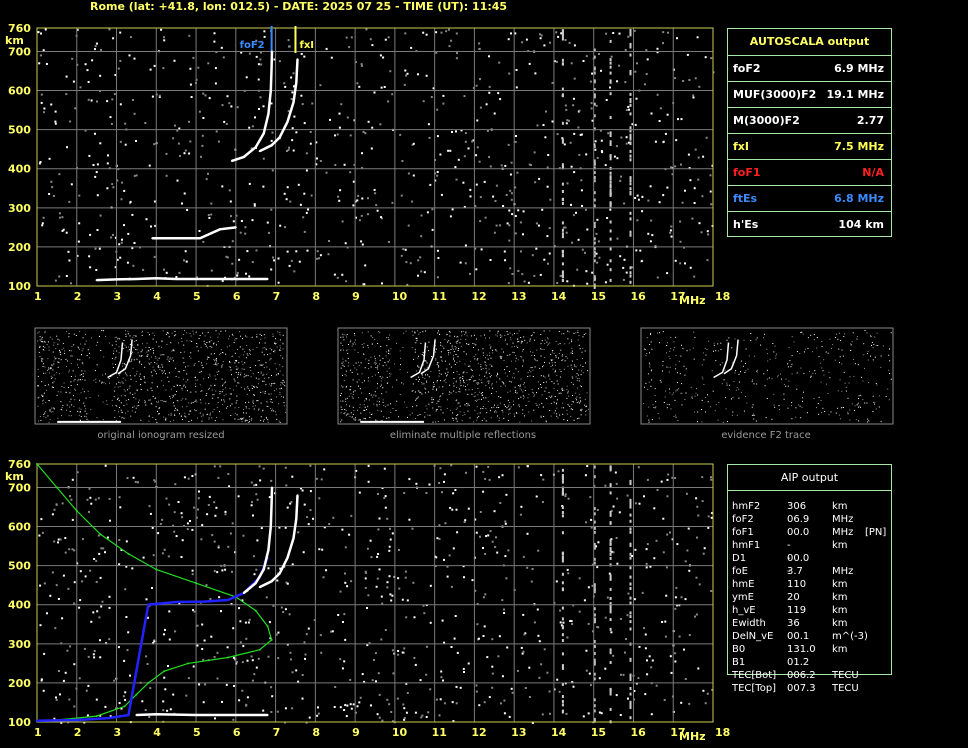 This screenshot has height=748, width=968. What do you see at coordinates (136, 715) in the screenshot?
I see `trace-point` at bounding box center [136, 715].